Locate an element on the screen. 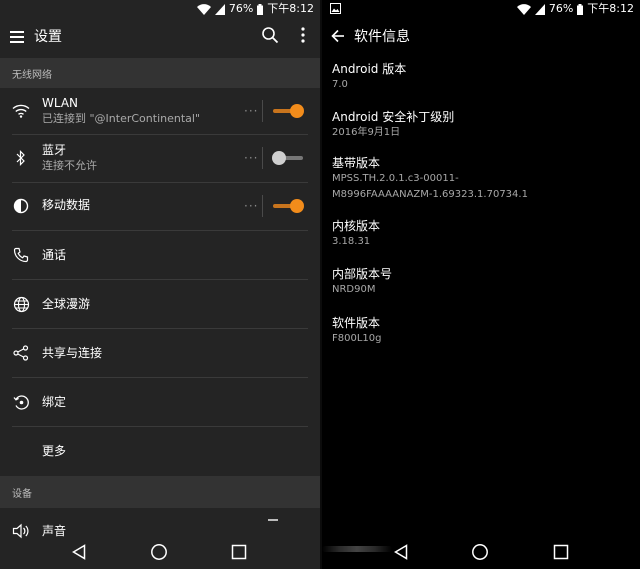 This screenshot has height=569, width=640. setting-label: 蓝牙 is located at coordinates (54, 150).